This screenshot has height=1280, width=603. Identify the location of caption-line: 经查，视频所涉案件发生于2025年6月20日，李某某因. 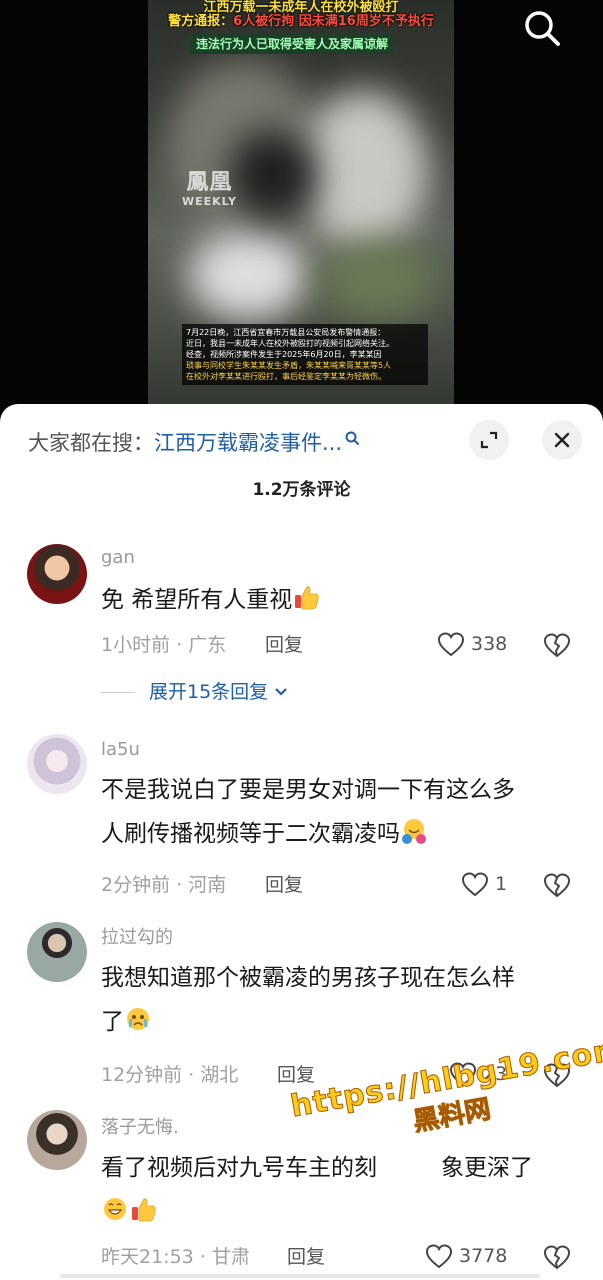
(284, 354).